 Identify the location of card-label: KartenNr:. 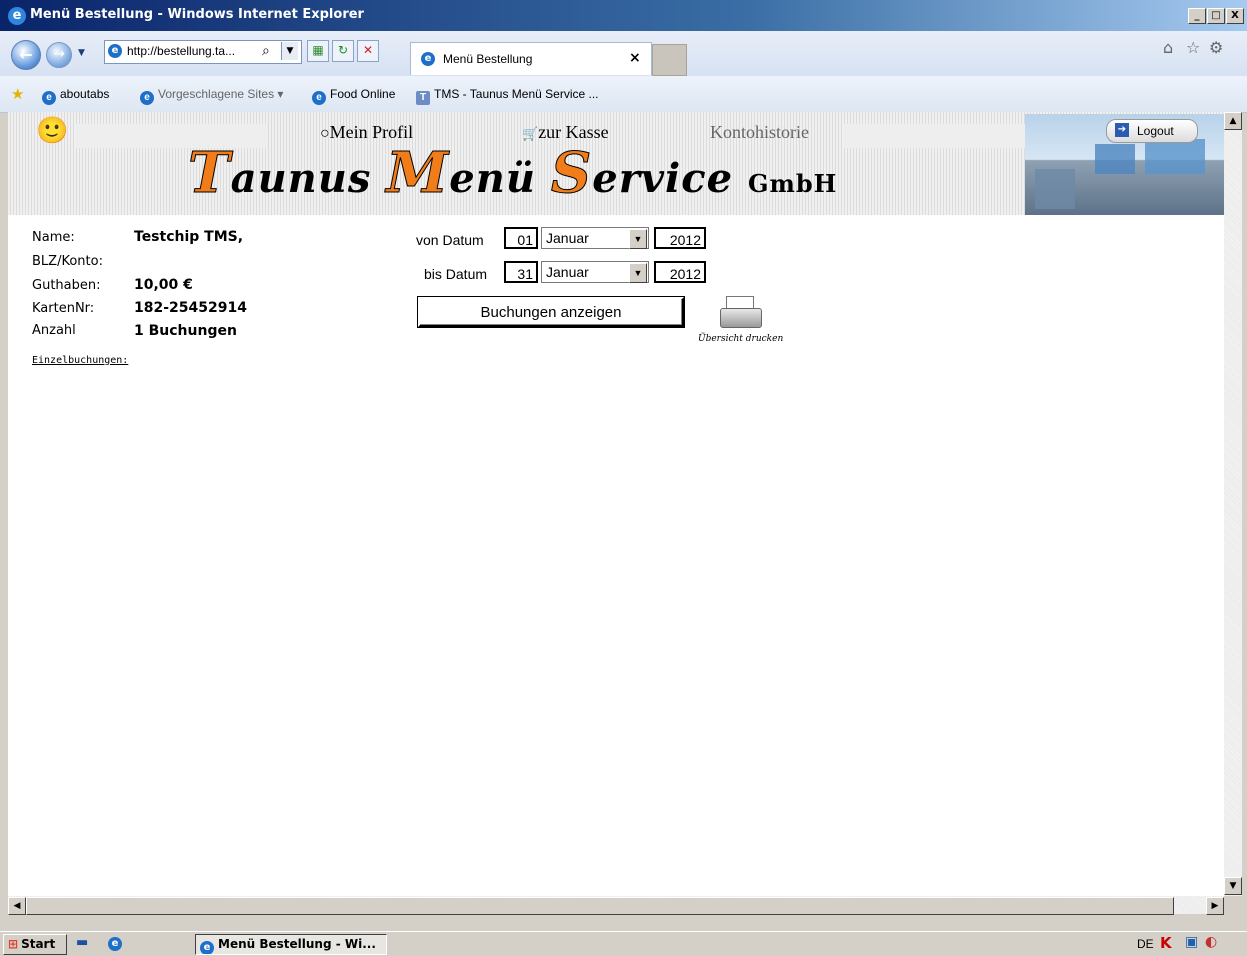
(63, 308).